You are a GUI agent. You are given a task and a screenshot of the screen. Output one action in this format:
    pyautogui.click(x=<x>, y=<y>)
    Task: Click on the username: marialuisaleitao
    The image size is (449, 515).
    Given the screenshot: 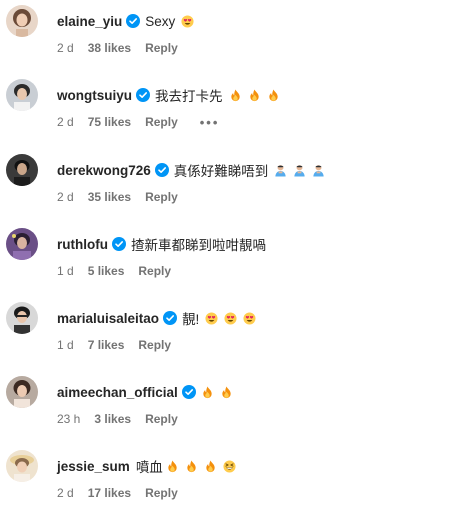 What is the action you would take?
    pyautogui.click(x=108, y=318)
    